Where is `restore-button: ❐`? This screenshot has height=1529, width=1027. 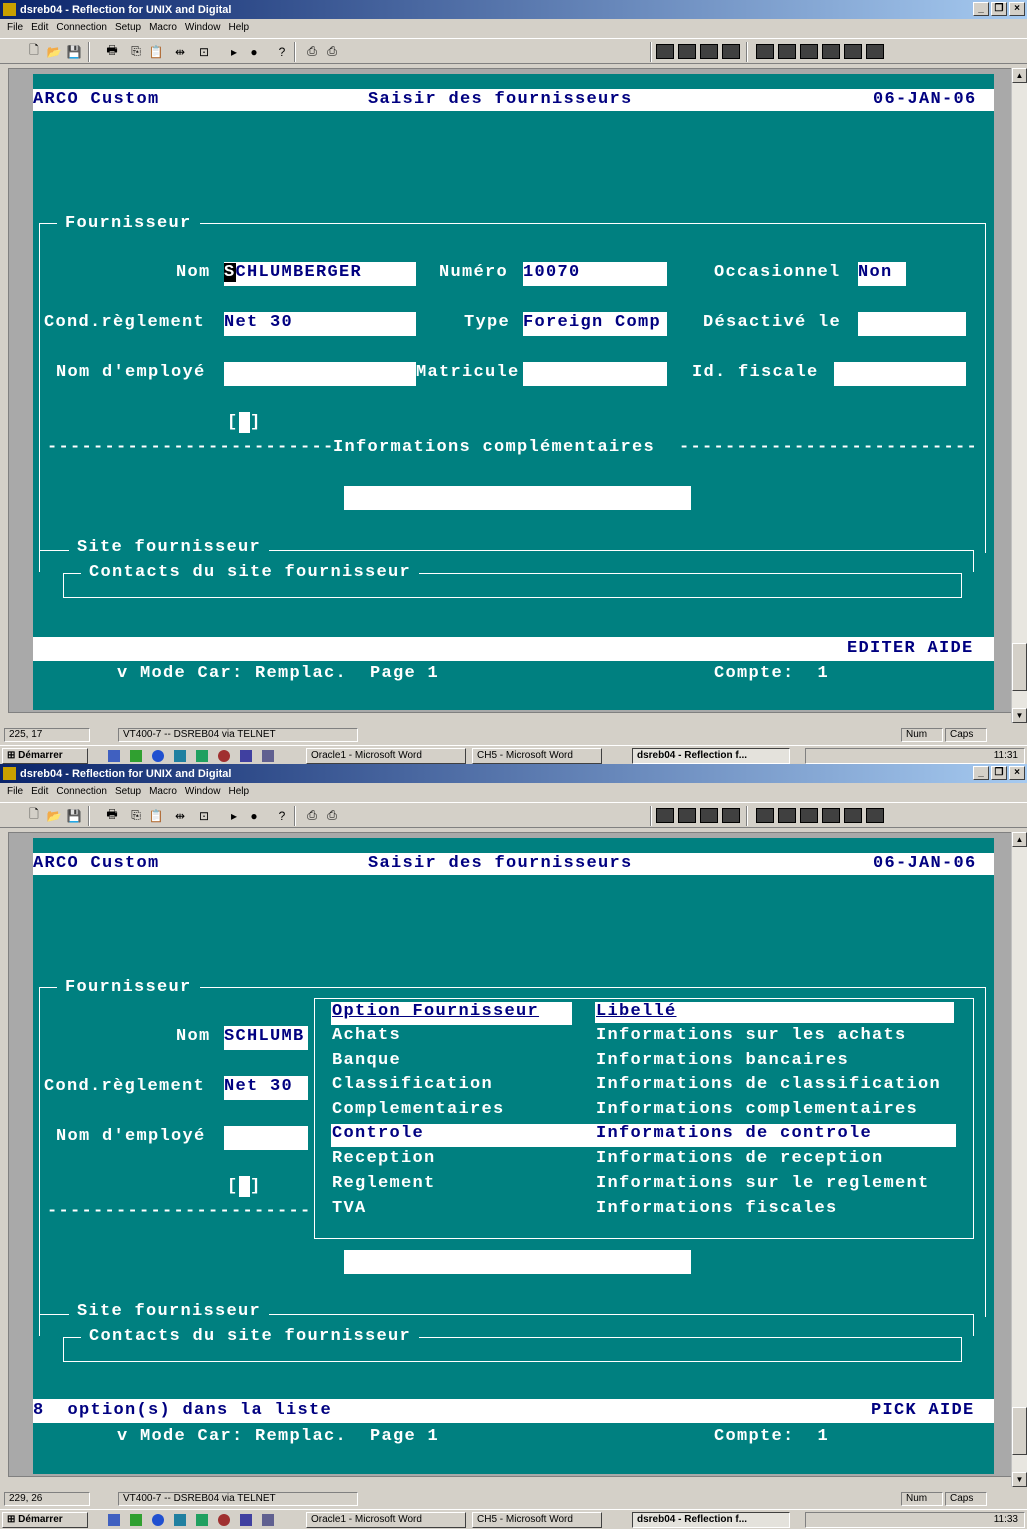
restore-button: ❐ is located at coordinates (999, 773).